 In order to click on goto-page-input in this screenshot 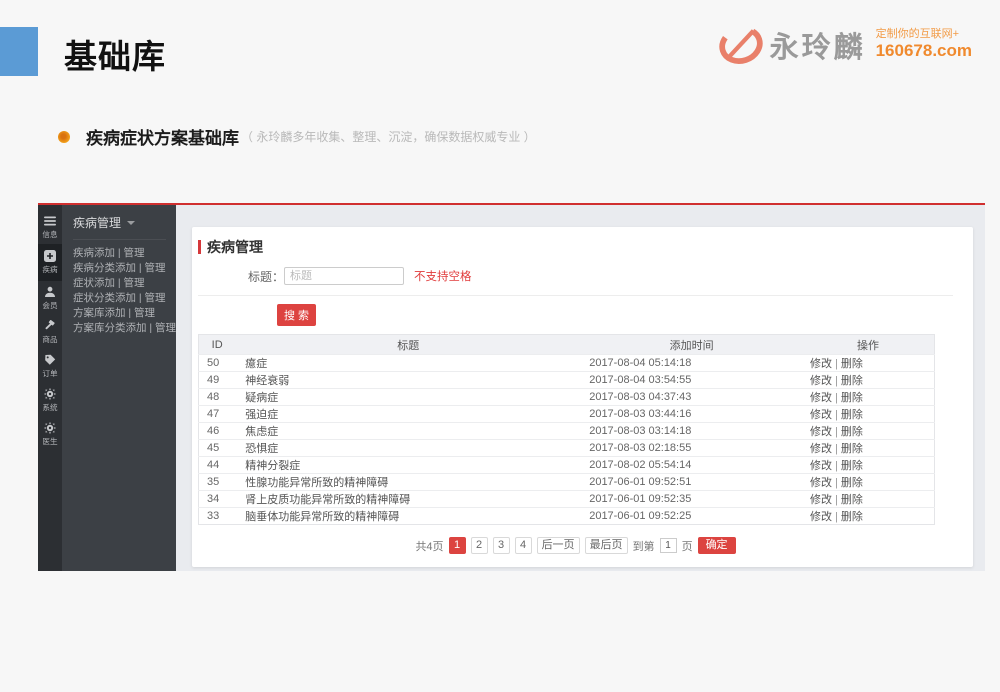, I will do `click(668, 545)`.